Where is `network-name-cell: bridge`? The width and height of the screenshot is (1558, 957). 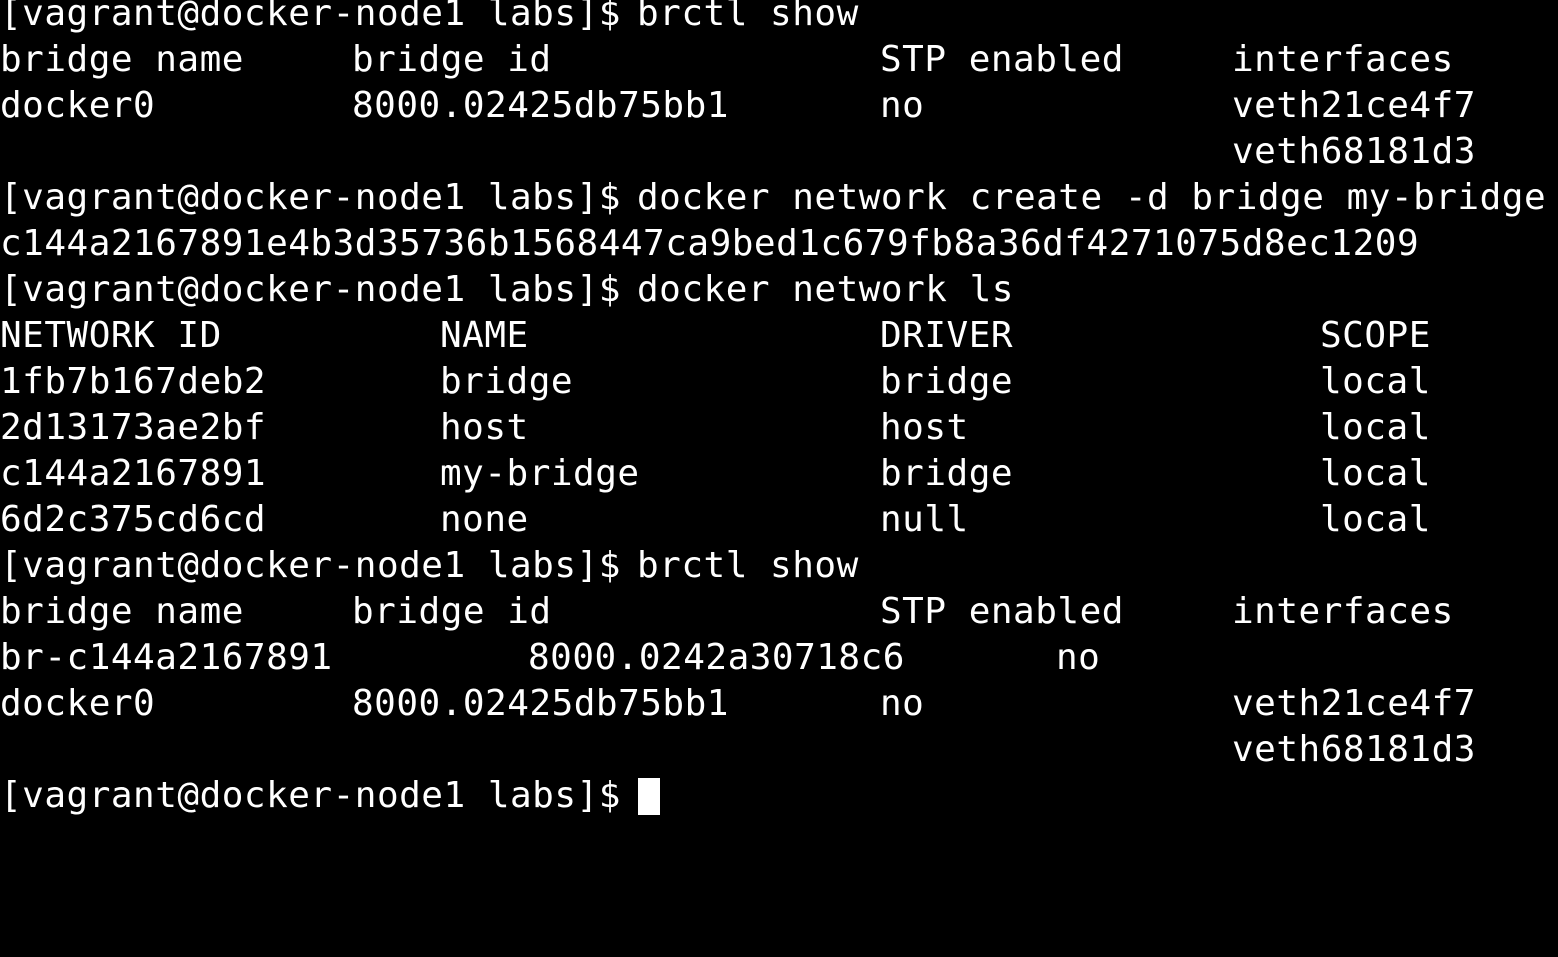 network-name-cell: bridge is located at coordinates (507, 381).